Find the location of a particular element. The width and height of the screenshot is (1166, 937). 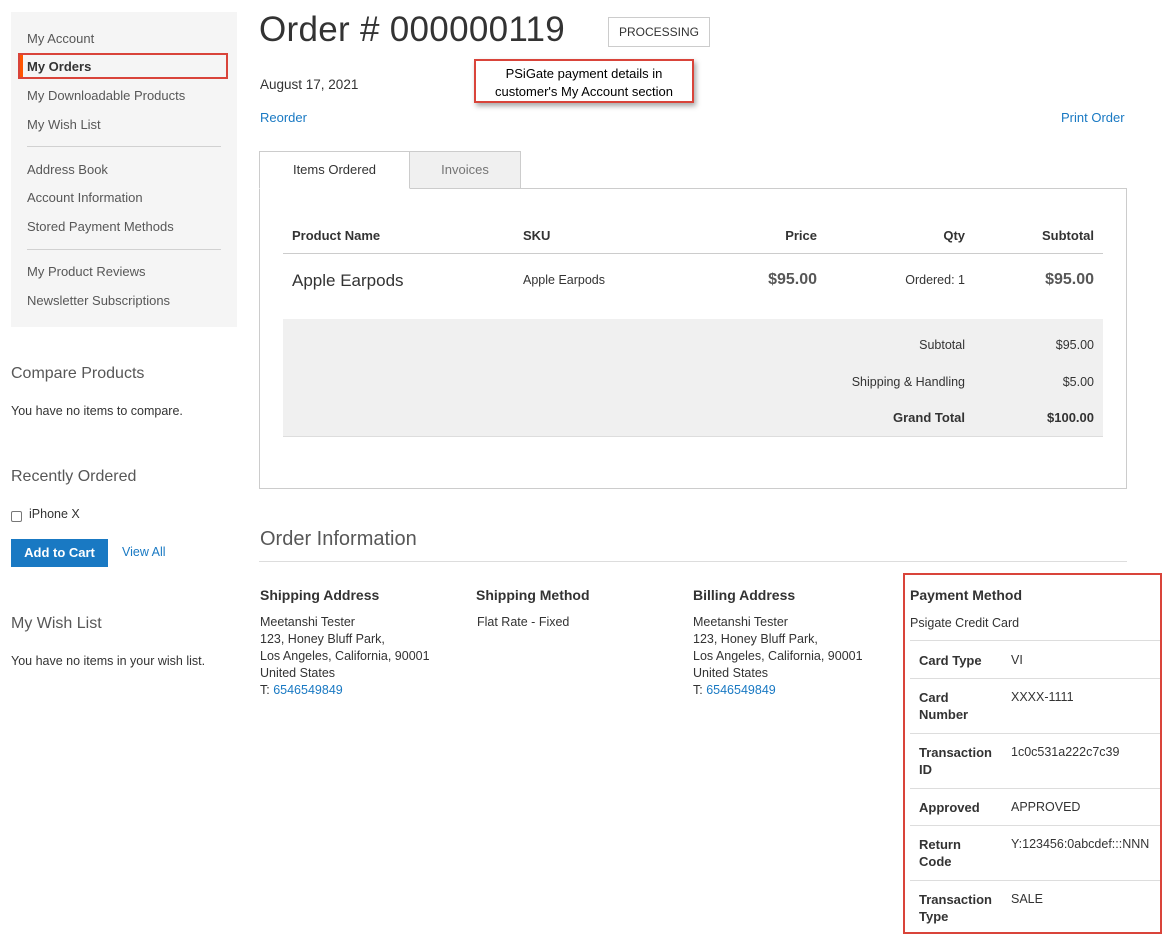

card-number-value: XXXX-1111 is located at coordinates (1042, 697).